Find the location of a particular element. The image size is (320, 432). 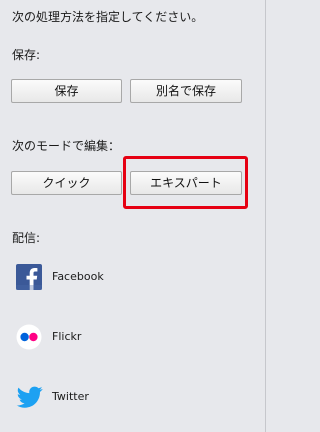

share-heading: 配信: is located at coordinates (26, 238).